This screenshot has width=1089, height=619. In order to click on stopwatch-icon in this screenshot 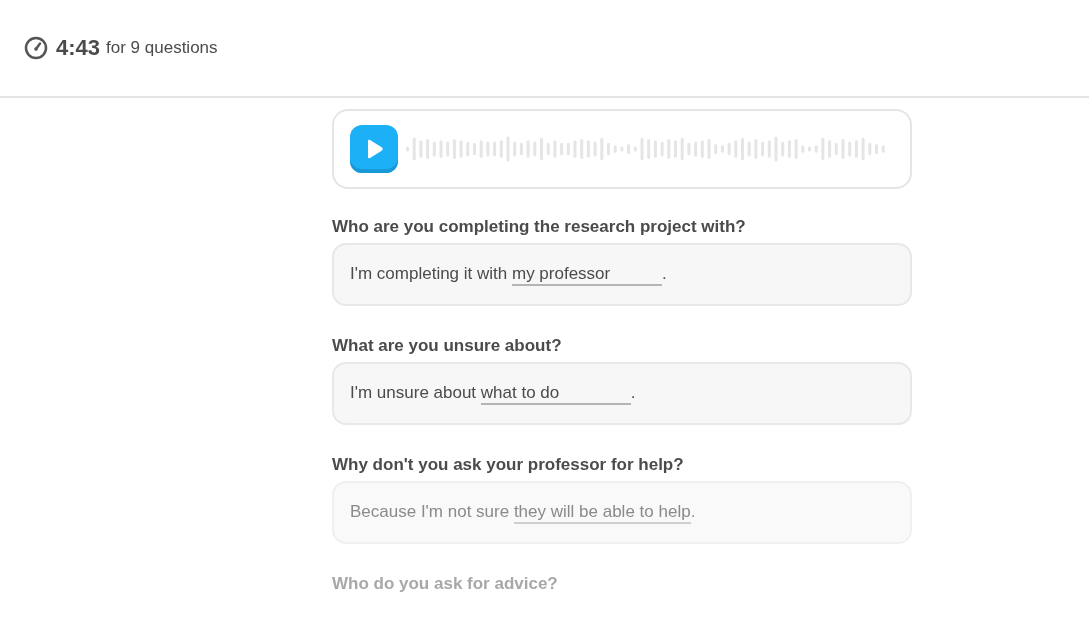, I will do `click(36, 48)`.